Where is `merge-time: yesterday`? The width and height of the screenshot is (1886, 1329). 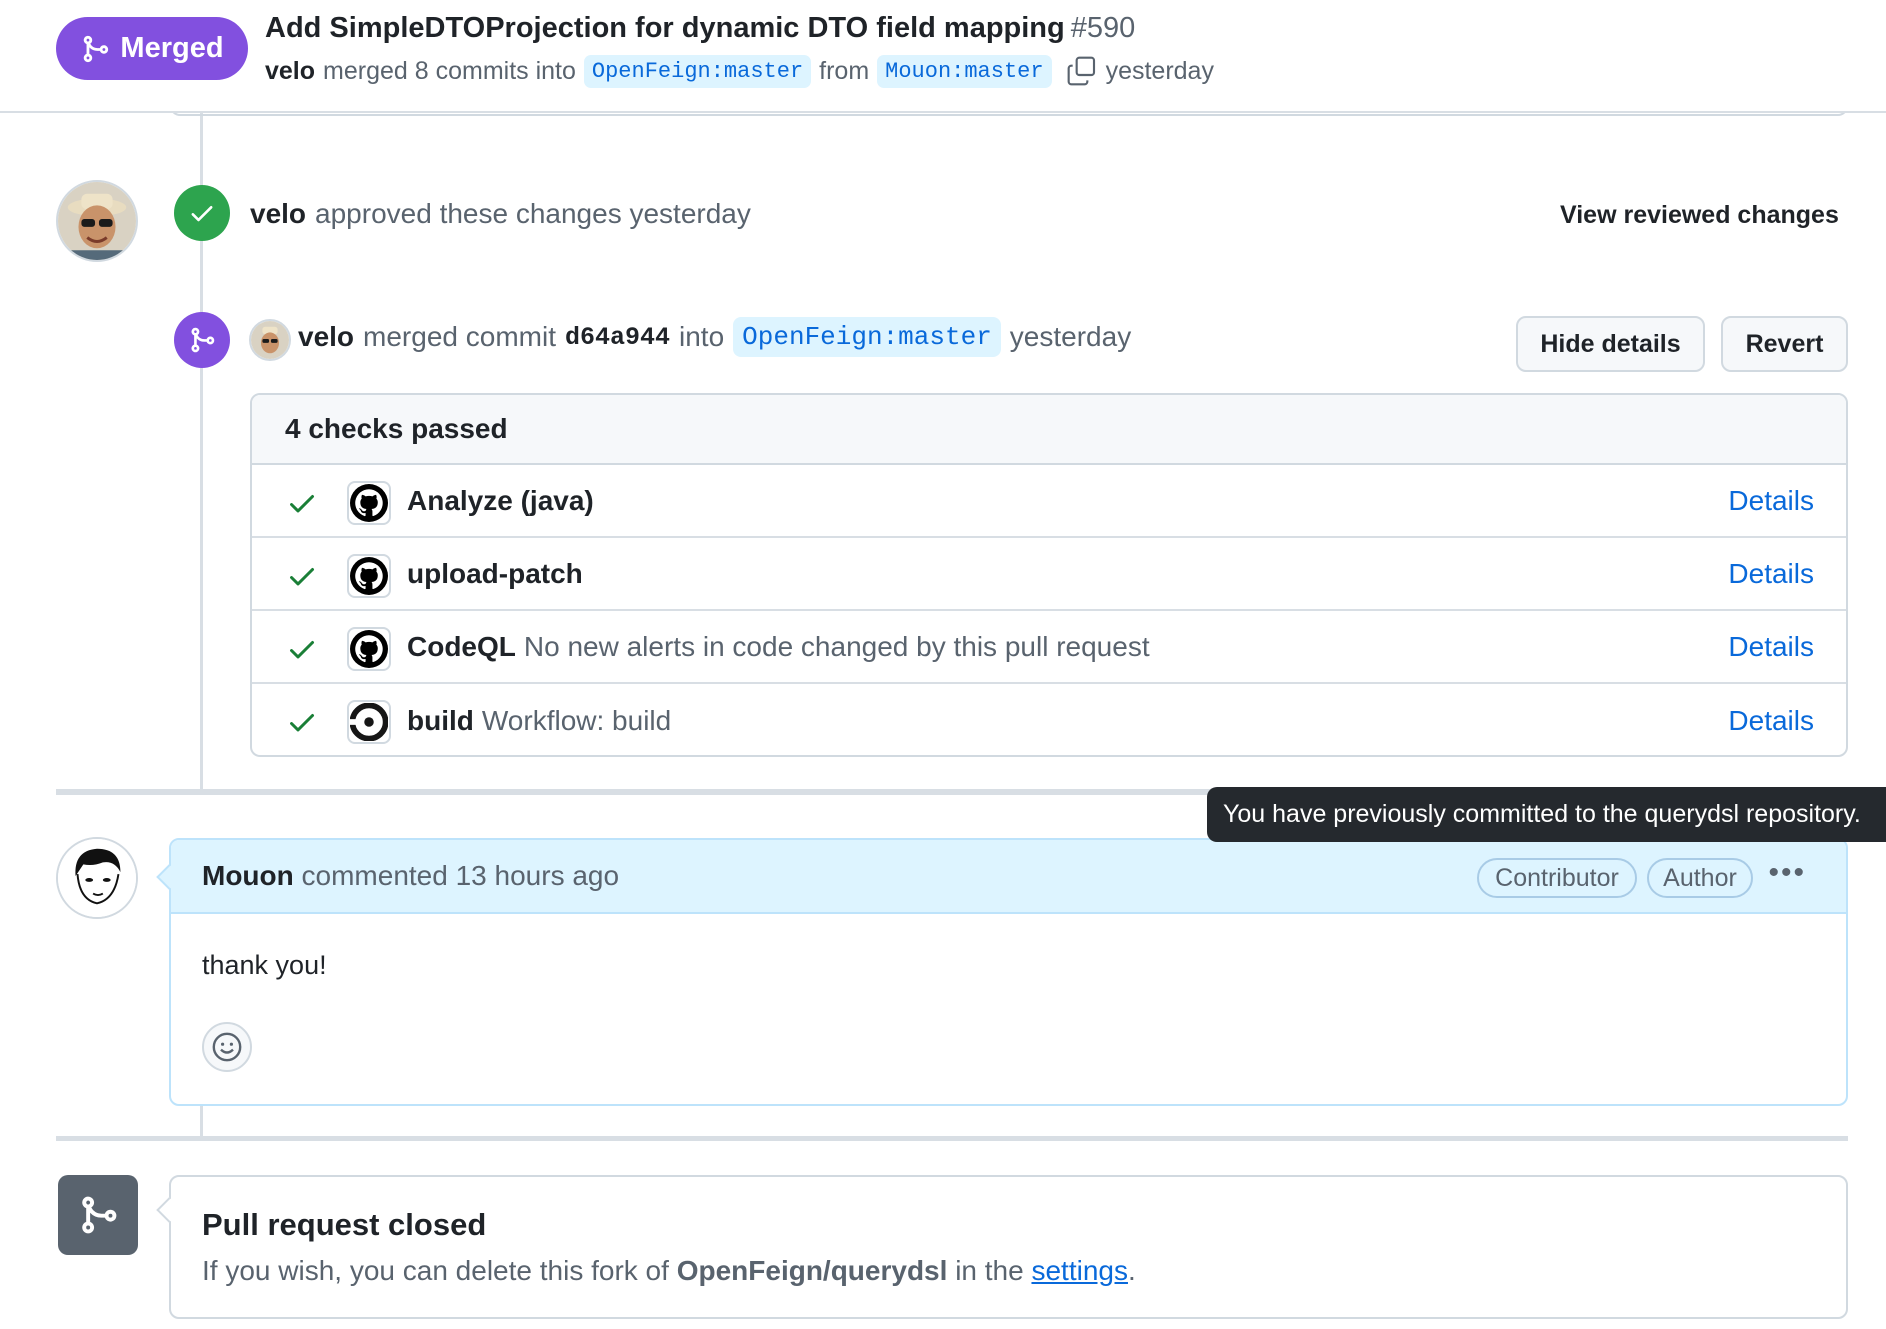 merge-time: yesterday is located at coordinates (1159, 70).